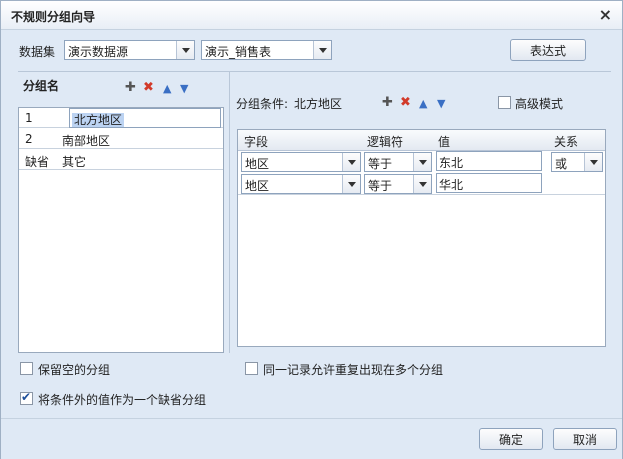 Image resolution: width=623 pixels, height=459 pixels. I want to click on advanced-mode-label: 高级模式, so click(539, 104).